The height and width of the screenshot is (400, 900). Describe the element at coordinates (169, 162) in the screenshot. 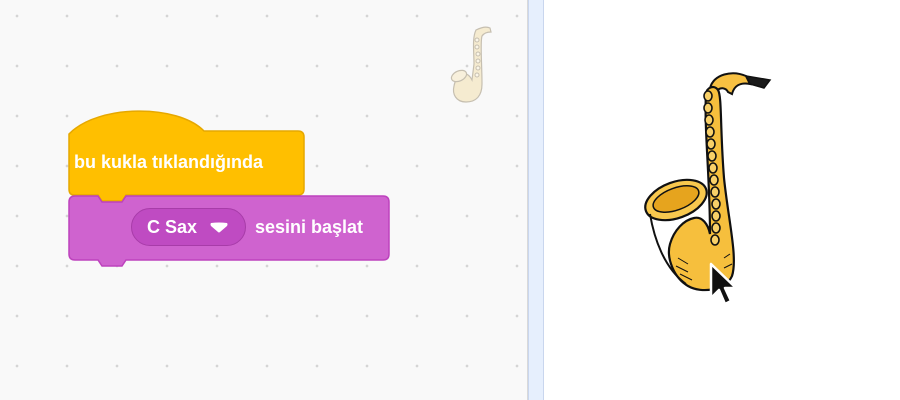

I see `hat-block-label: bu kukla tıklandığında` at that location.